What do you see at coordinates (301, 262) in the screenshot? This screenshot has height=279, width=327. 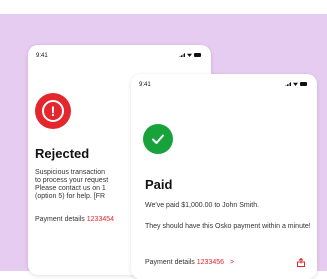 I see `share-icon` at bounding box center [301, 262].